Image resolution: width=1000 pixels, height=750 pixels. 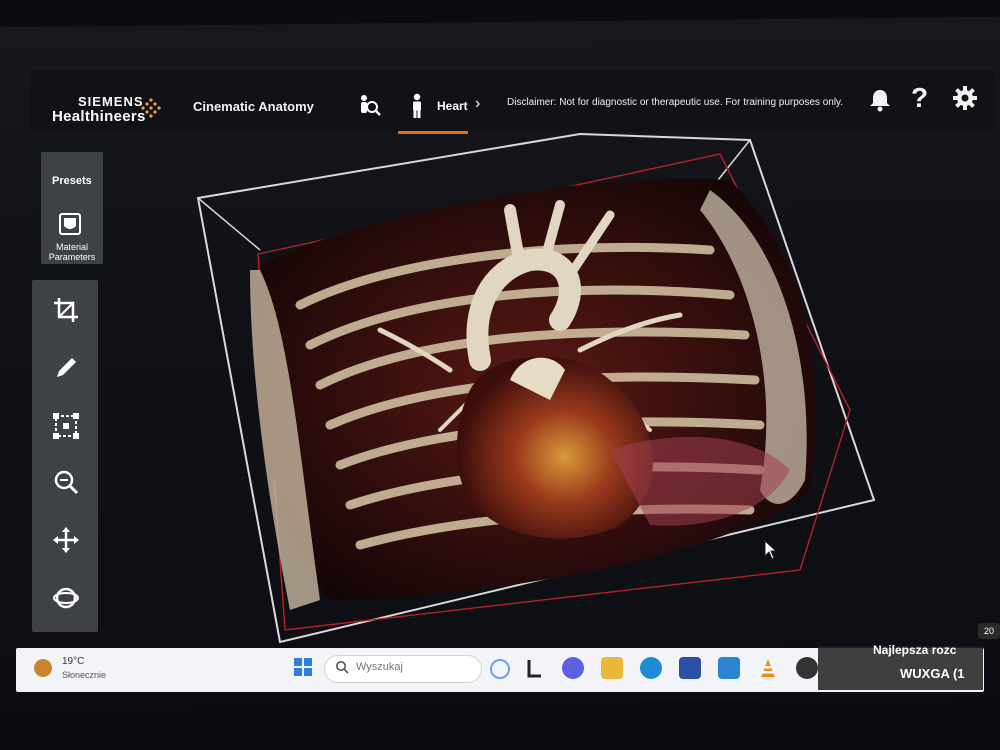 I want to click on windows-start-icon, so click(x=303, y=667).